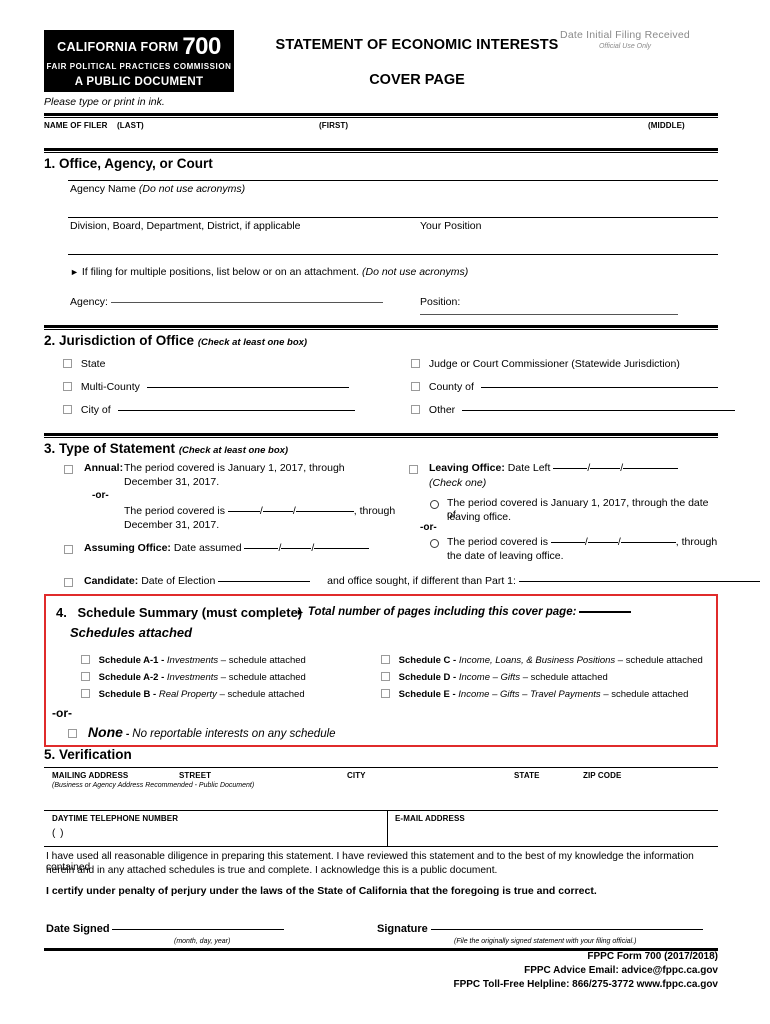  I want to click on agency-name-note: (Do not use acronyms), so click(192, 189).